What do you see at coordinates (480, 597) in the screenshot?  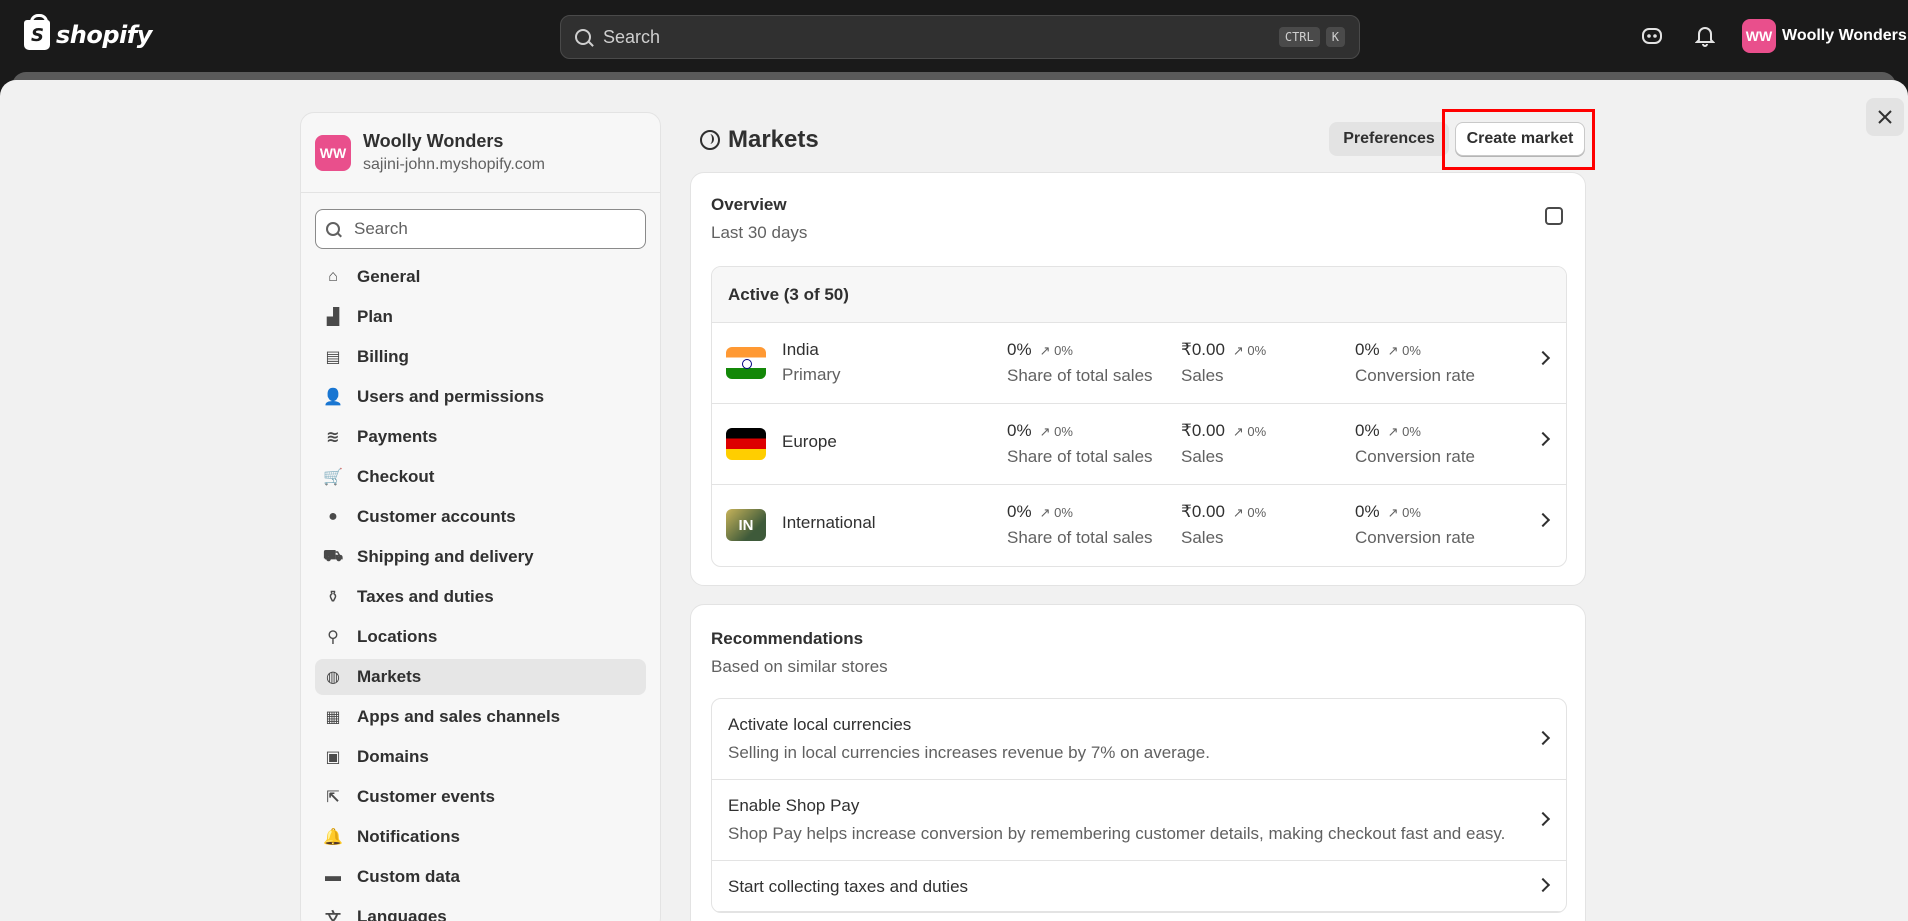 I see `sidebar-item-taxes: ⚱ Taxes and duties` at bounding box center [480, 597].